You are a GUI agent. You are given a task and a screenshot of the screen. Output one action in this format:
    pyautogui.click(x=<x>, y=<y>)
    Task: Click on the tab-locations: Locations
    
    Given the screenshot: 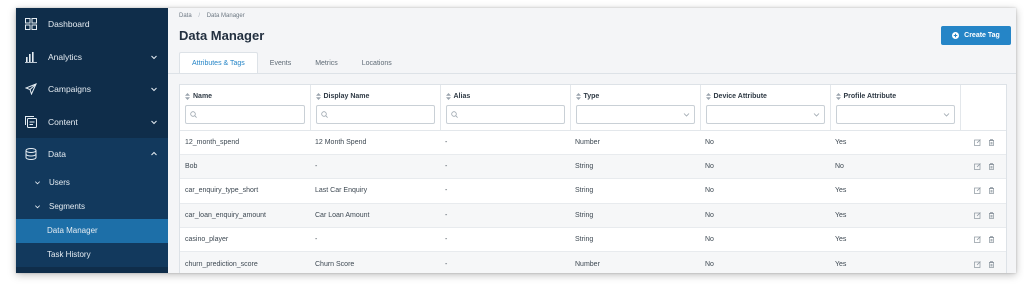 What is the action you would take?
    pyautogui.click(x=377, y=63)
    